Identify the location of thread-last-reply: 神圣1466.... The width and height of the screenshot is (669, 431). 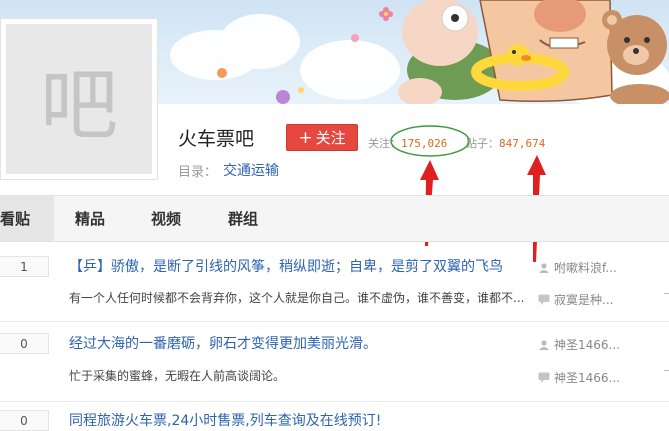
(579, 377).